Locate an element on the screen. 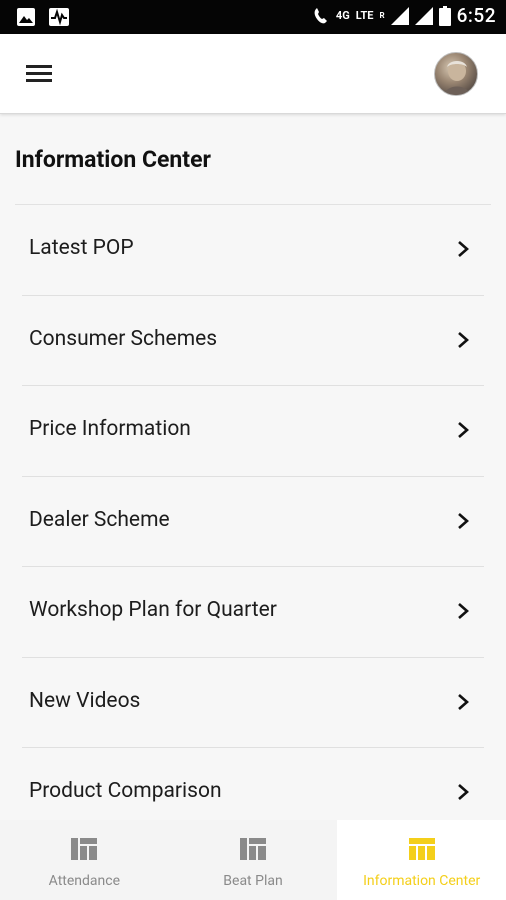 The image size is (506, 900). menu-item-workshop-plan: Workshop Plan for Quarter is located at coordinates (253, 612).